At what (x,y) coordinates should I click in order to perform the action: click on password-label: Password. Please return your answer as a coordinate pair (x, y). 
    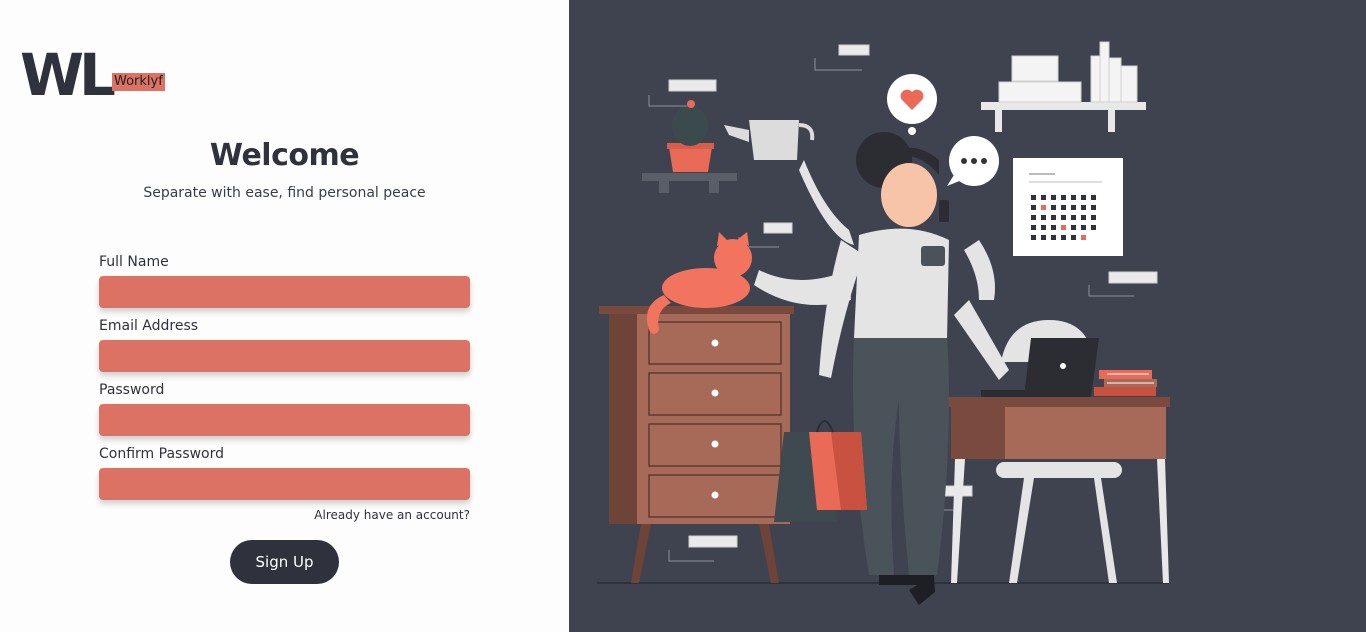
    Looking at the image, I should click on (132, 390).